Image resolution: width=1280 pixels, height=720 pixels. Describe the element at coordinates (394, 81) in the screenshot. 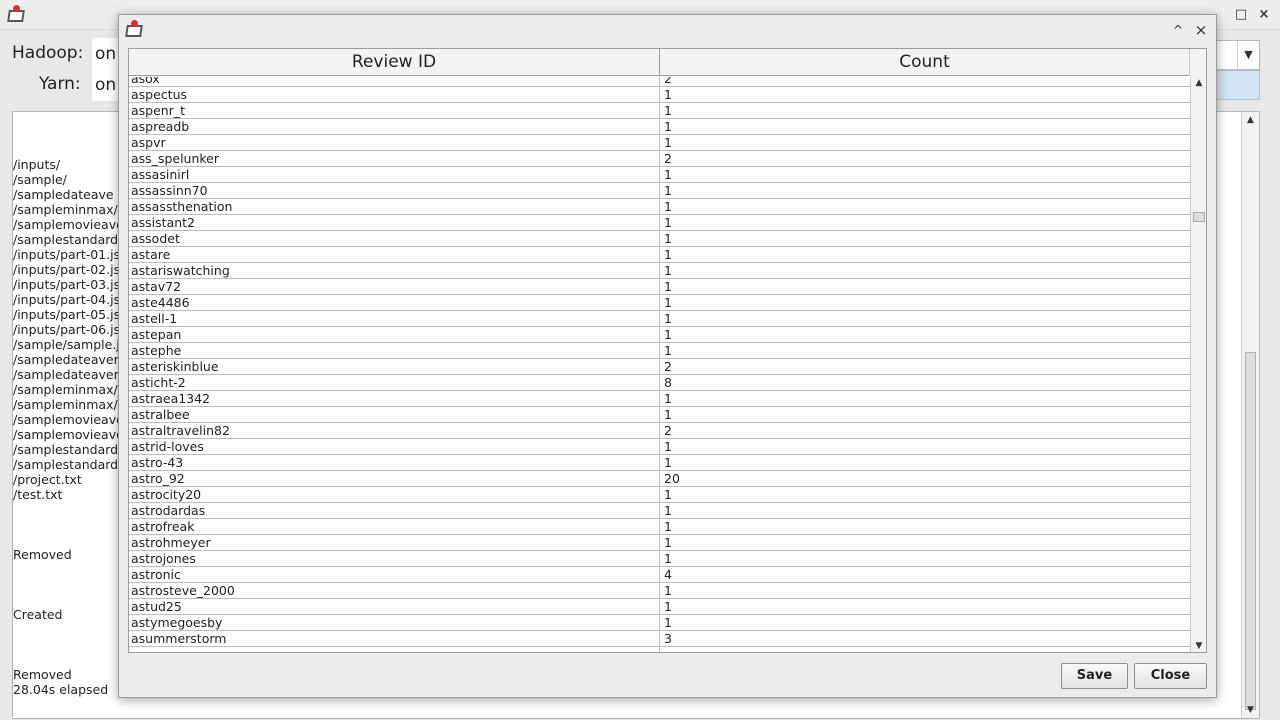

I see `review-id-cell: asox` at that location.